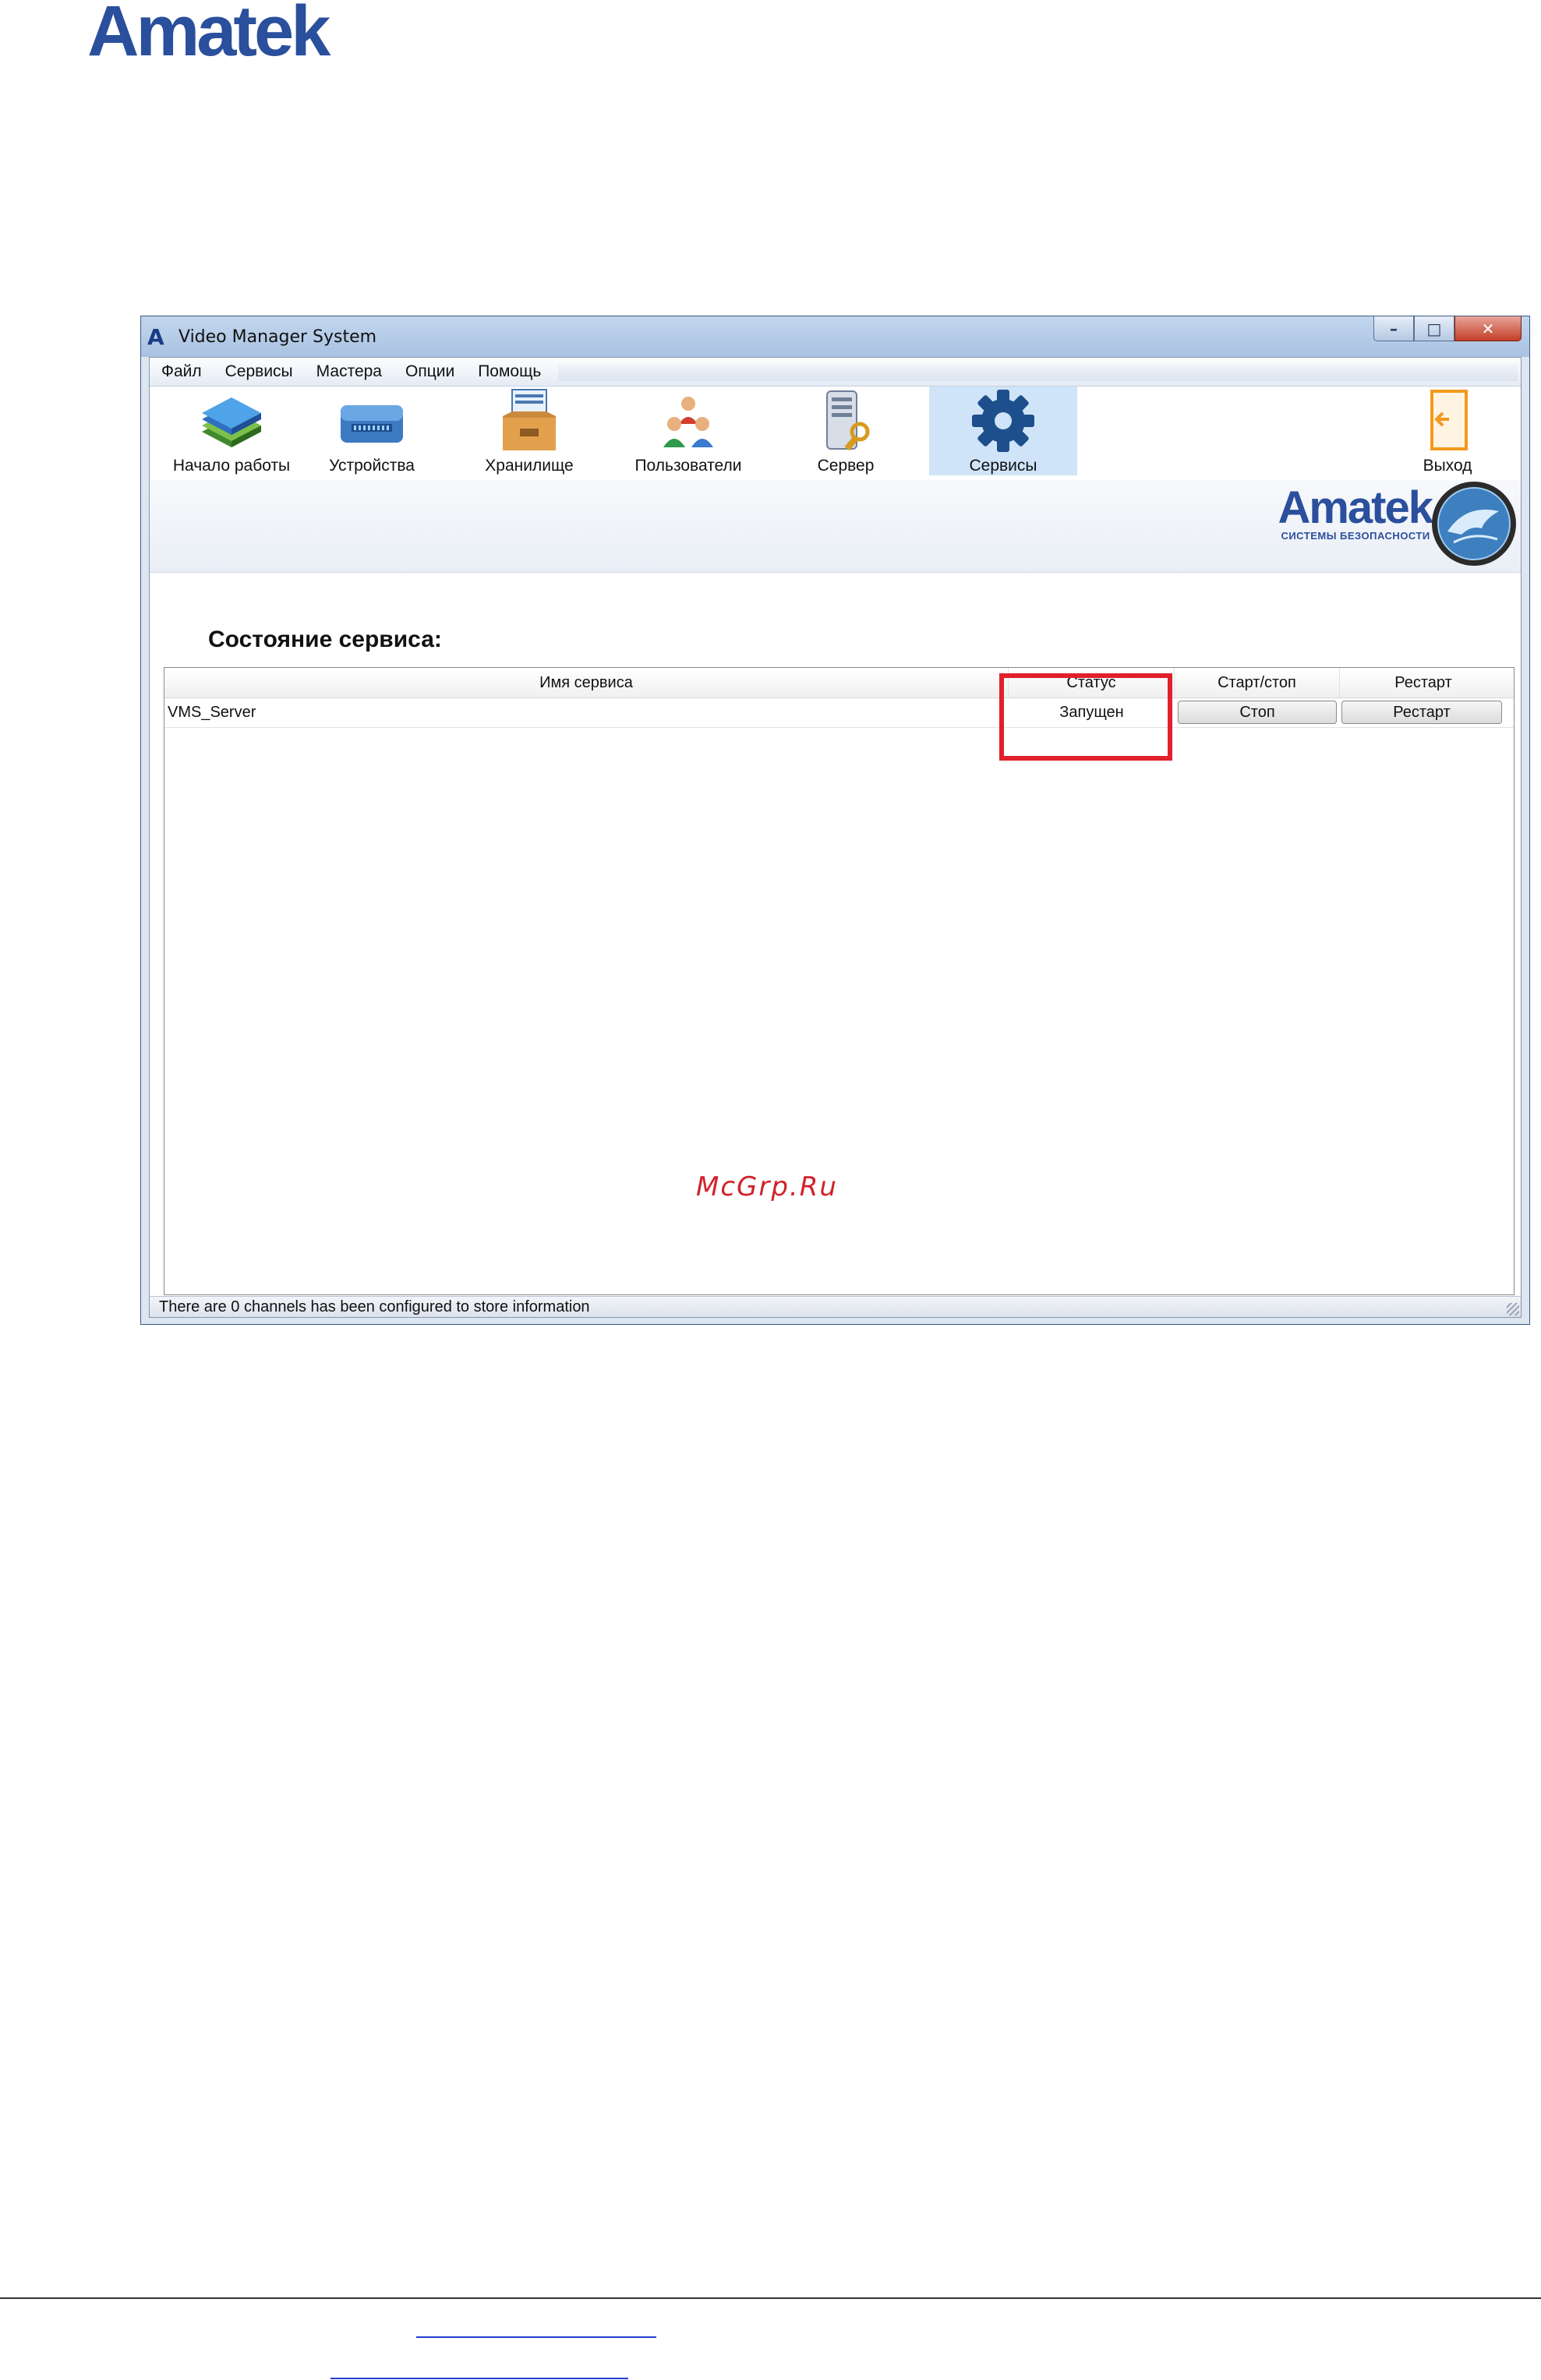  What do you see at coordinates (835, 526) in the screenshot?
I see `brand-banner: Amatek СИСТЕМЫ БЕЗОПАСНОСТИ` at bounding box center [835, 526].